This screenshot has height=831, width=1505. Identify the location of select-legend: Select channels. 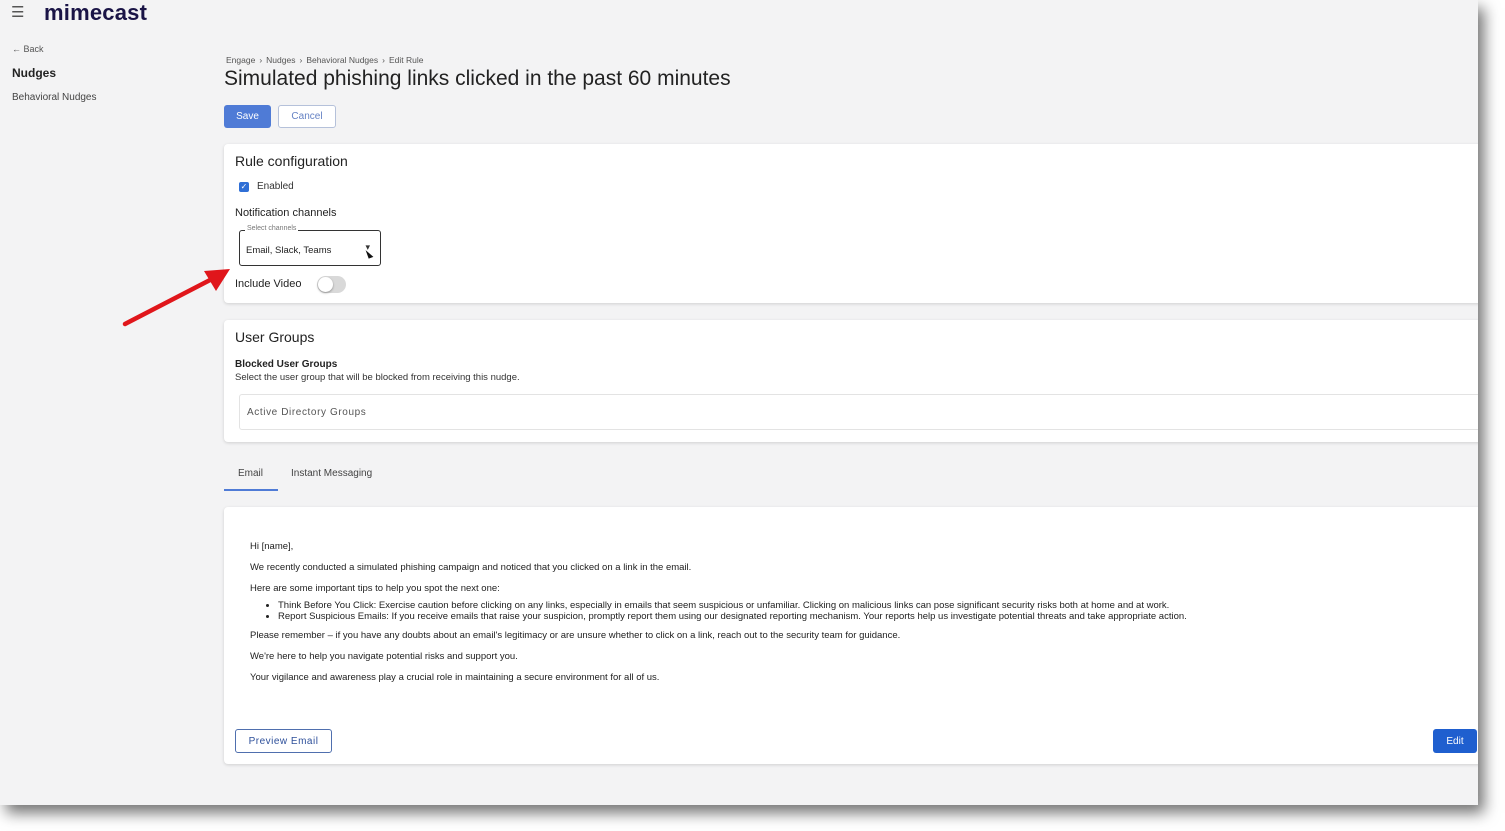
(272, 228).